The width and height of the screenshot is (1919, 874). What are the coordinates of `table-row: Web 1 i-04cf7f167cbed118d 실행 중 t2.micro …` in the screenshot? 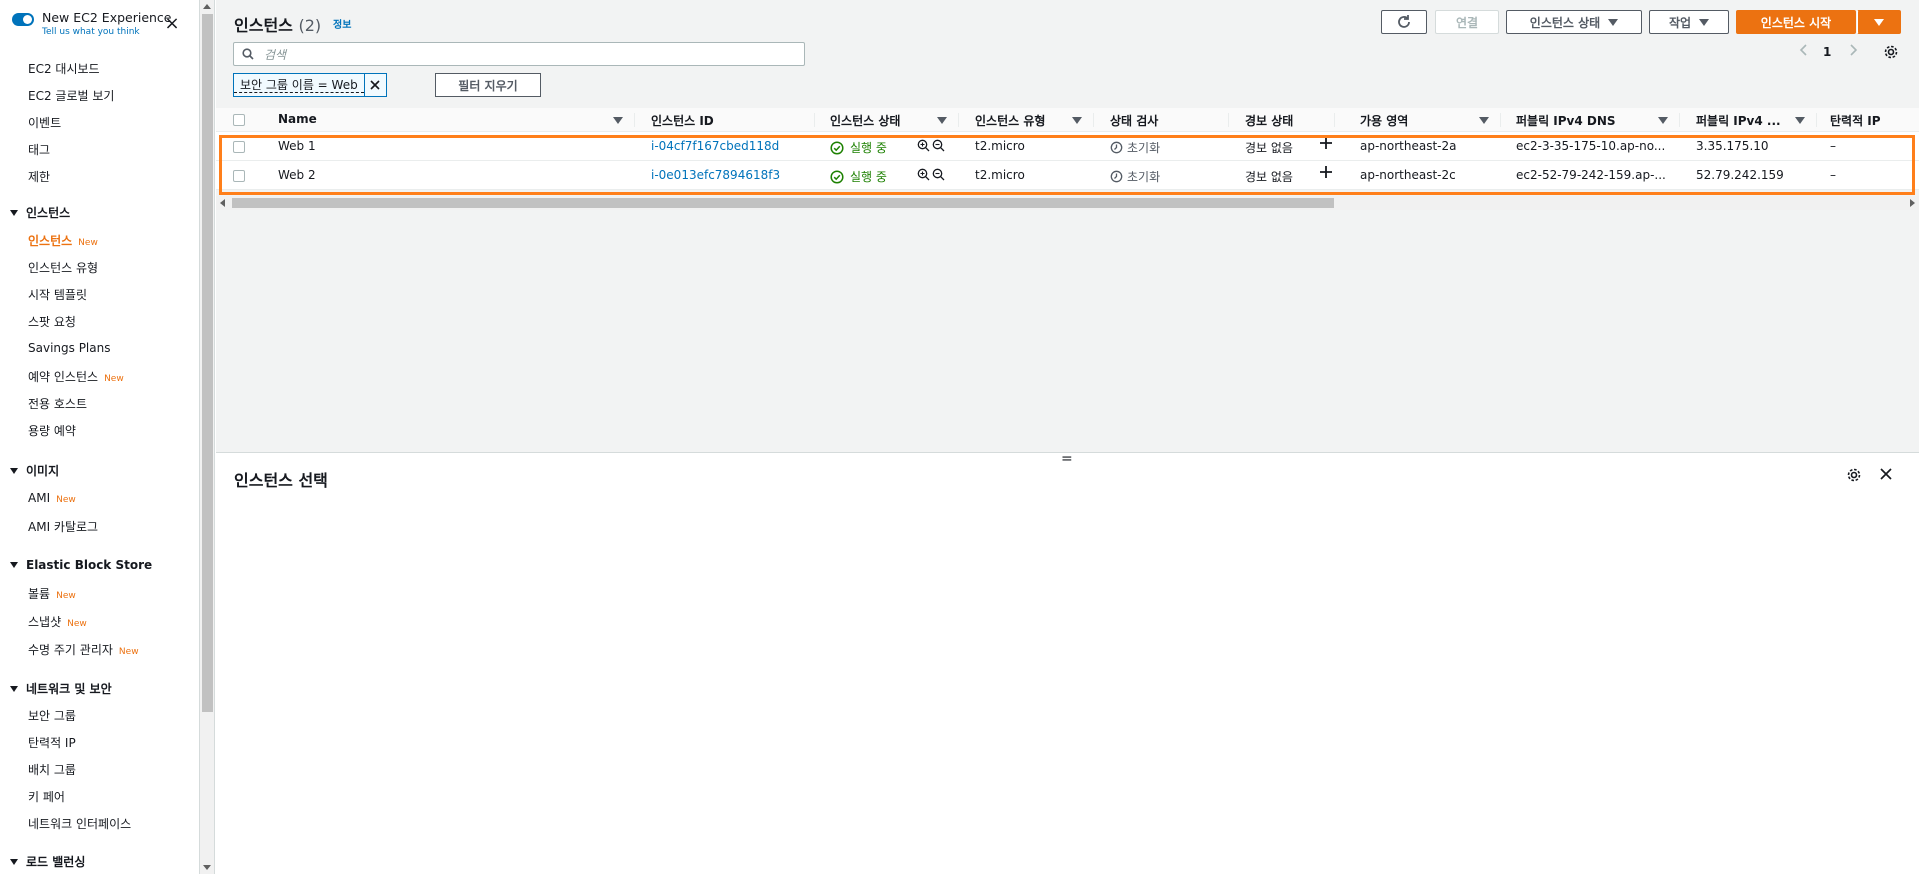 It's located at (1067, 146).